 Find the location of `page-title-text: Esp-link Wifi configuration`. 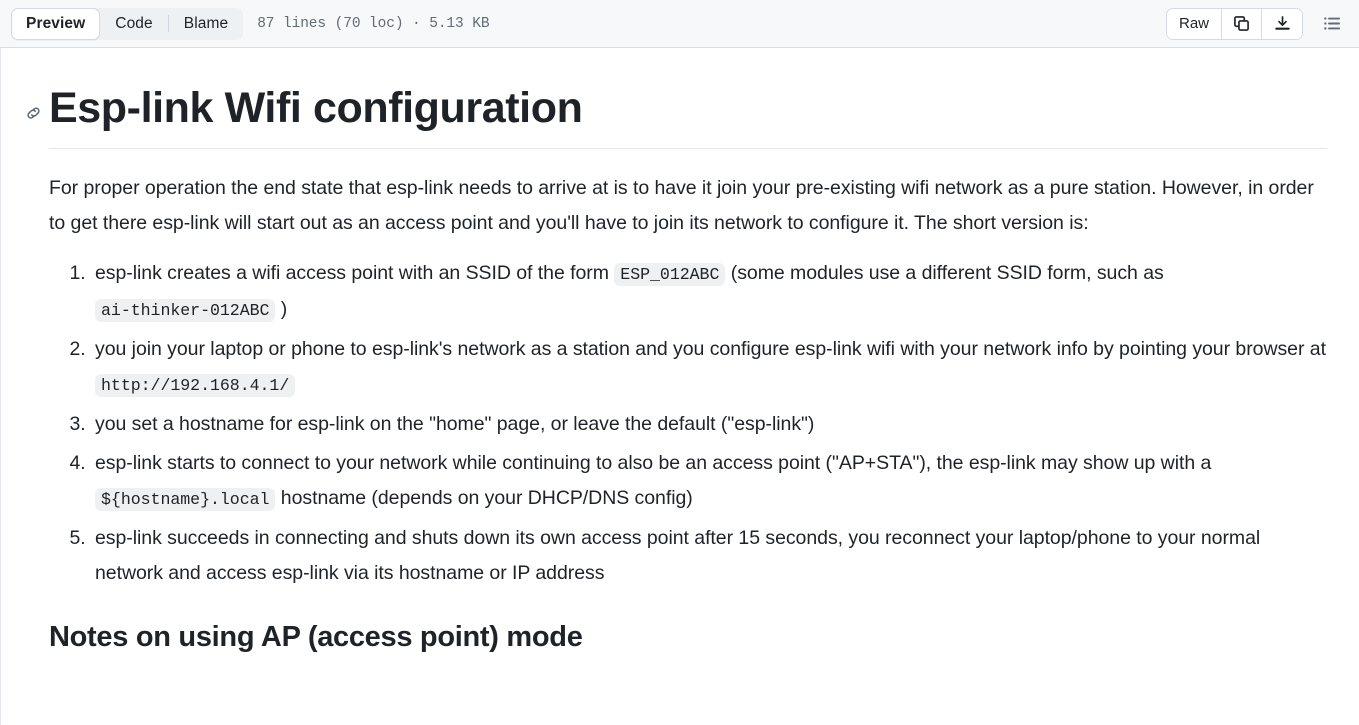

page-title-text: Esp-link Wifi configuration is located at coordinates (316, 108).